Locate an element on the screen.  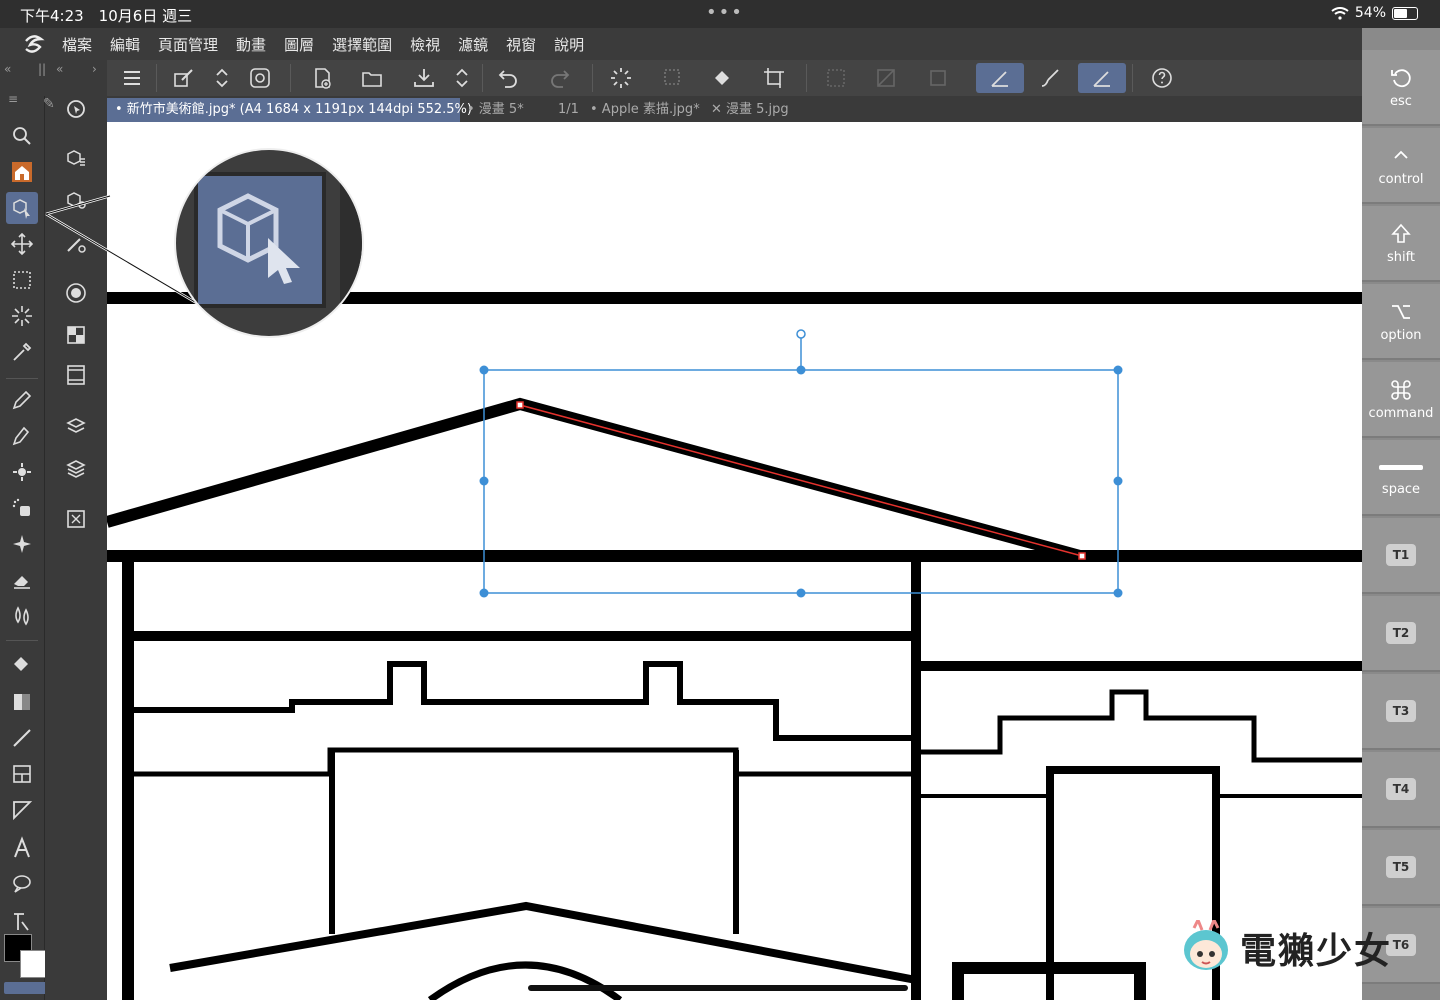
airbrush-tool-icon is located at coordinates (22, 508).